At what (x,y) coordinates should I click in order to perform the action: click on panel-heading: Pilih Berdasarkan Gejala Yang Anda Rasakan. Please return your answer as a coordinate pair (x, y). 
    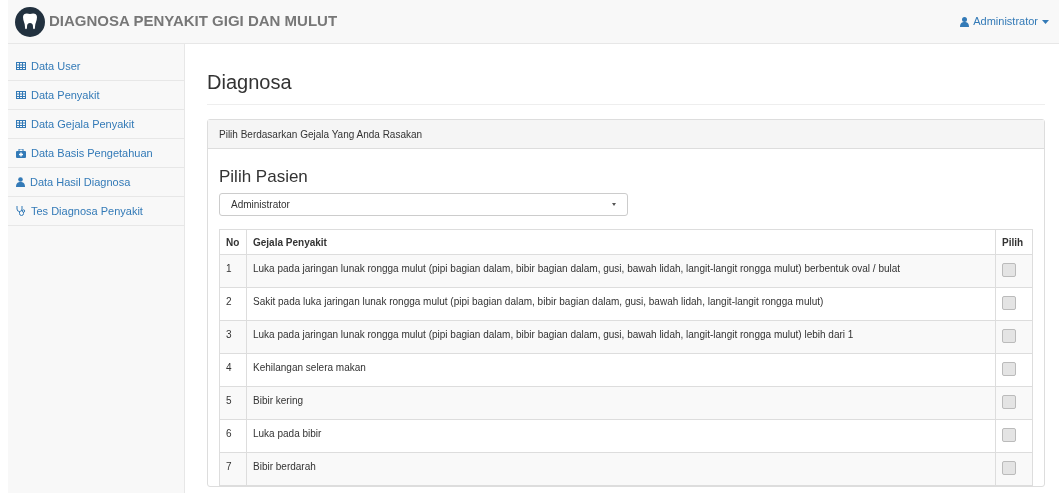
    Looking at the image, I should click on (321, 134).